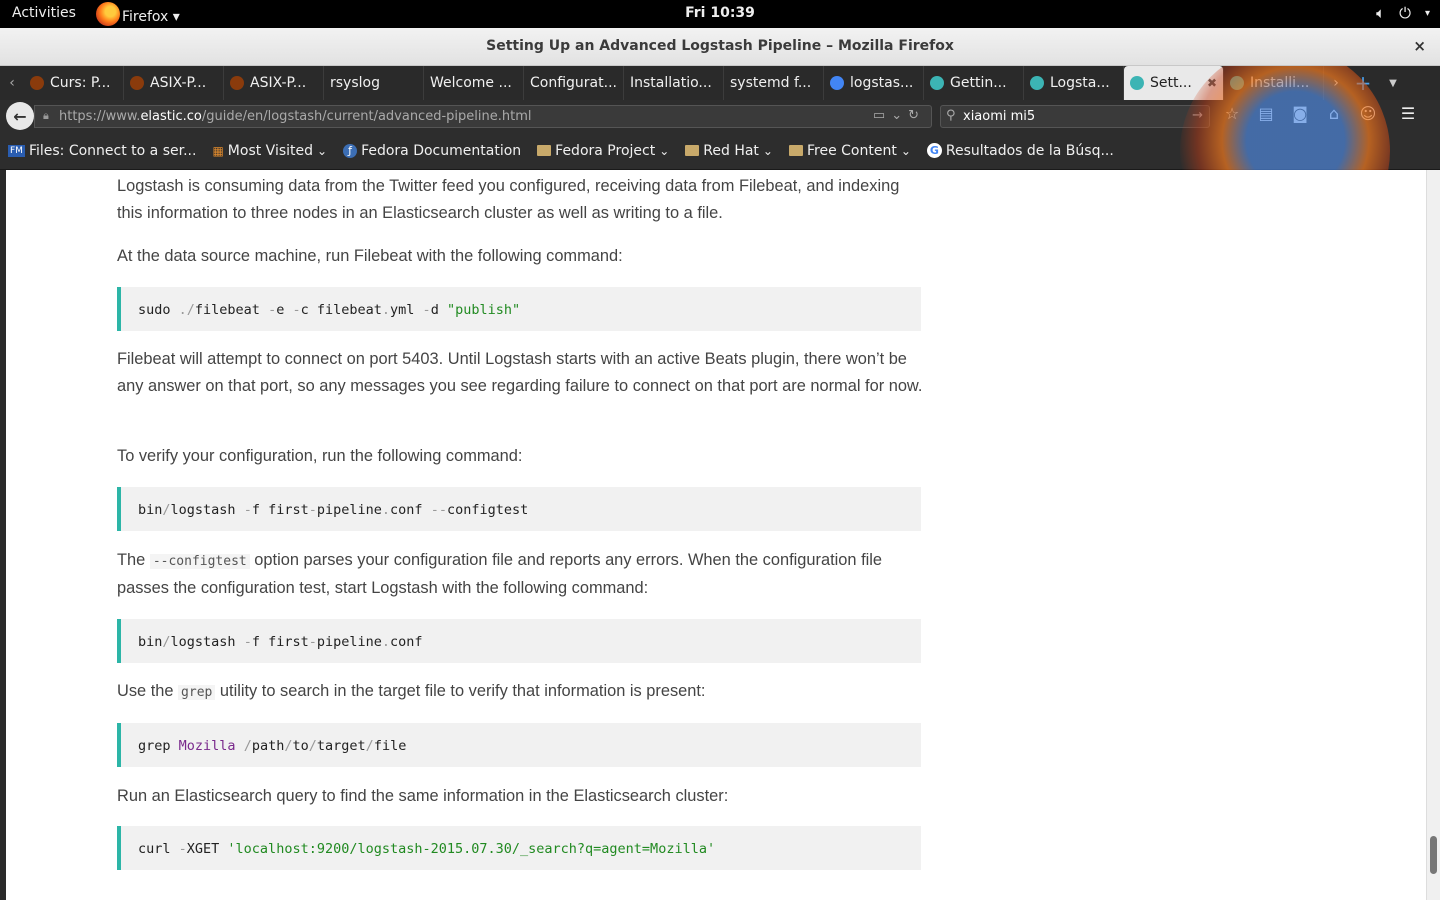 This screenshot has height=900, width=1440. I want to click on reader-view-icon: ▭, so click(882, 115).